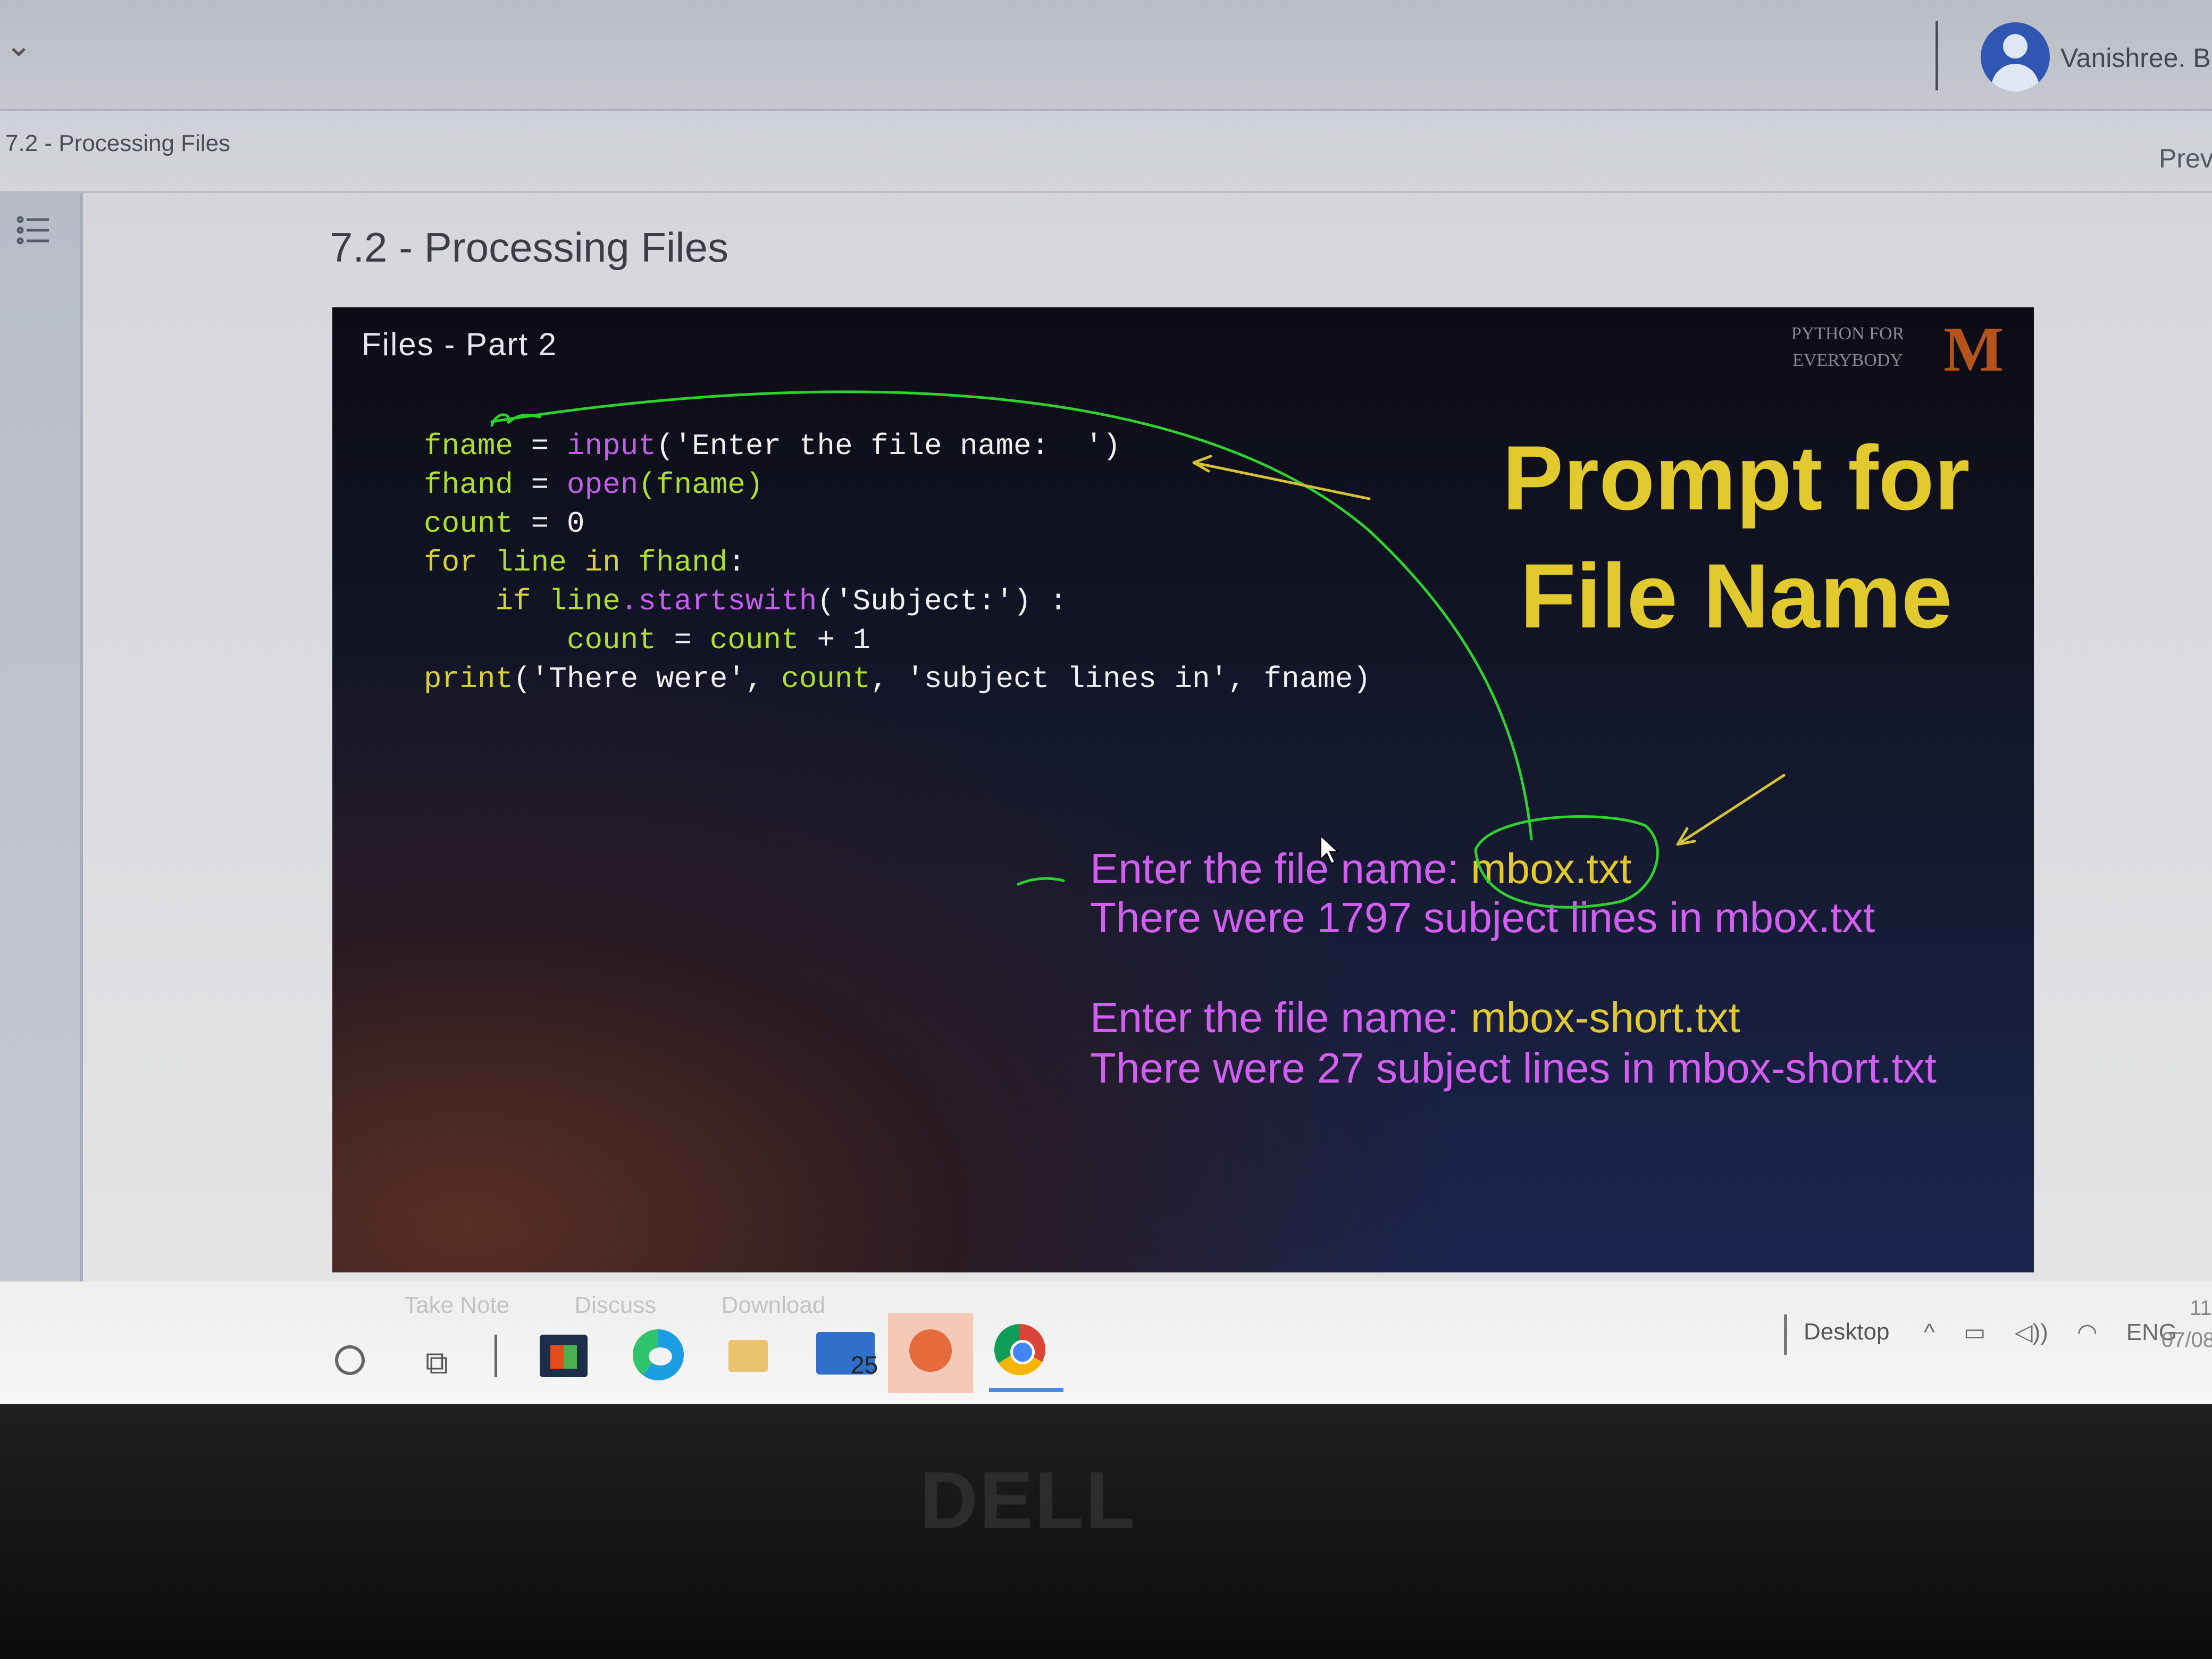  Describe the element at coordinates (1731, 810) in the screenshot. I see `yellow-arrow-output` at that location.